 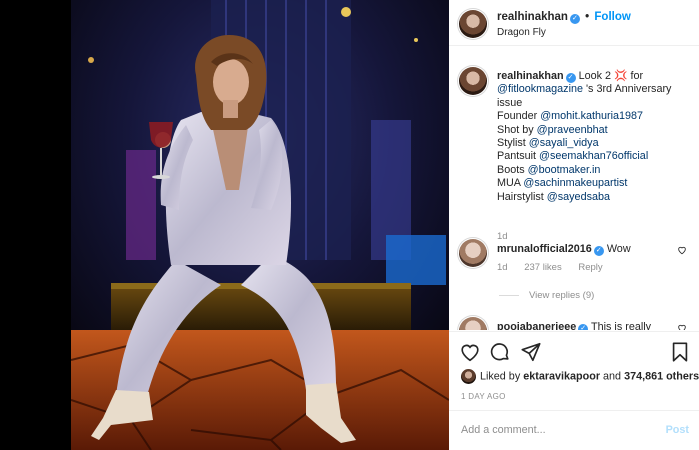 I want to click on post-header: realhinakhan ✓ • Follow Dragon Fly, so click(x=574, y=23).